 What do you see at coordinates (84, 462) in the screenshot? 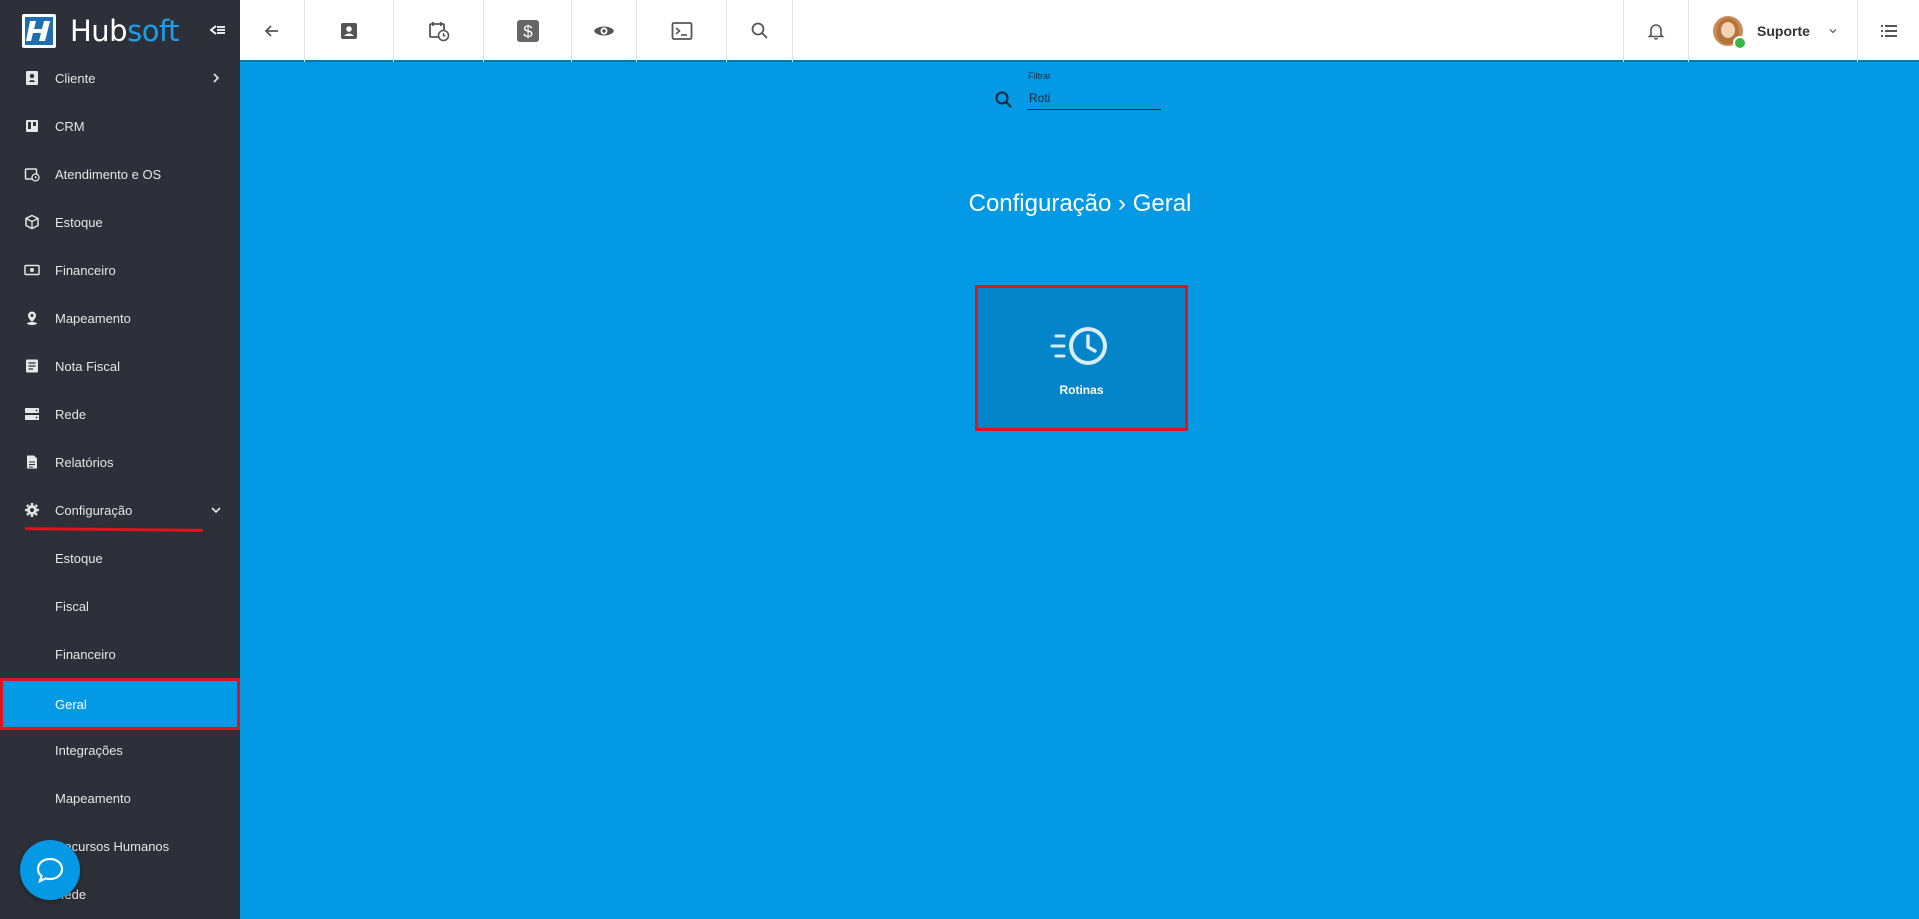
I see `sidebar-item-label: Relatórios` at bounding box center [84, 462].